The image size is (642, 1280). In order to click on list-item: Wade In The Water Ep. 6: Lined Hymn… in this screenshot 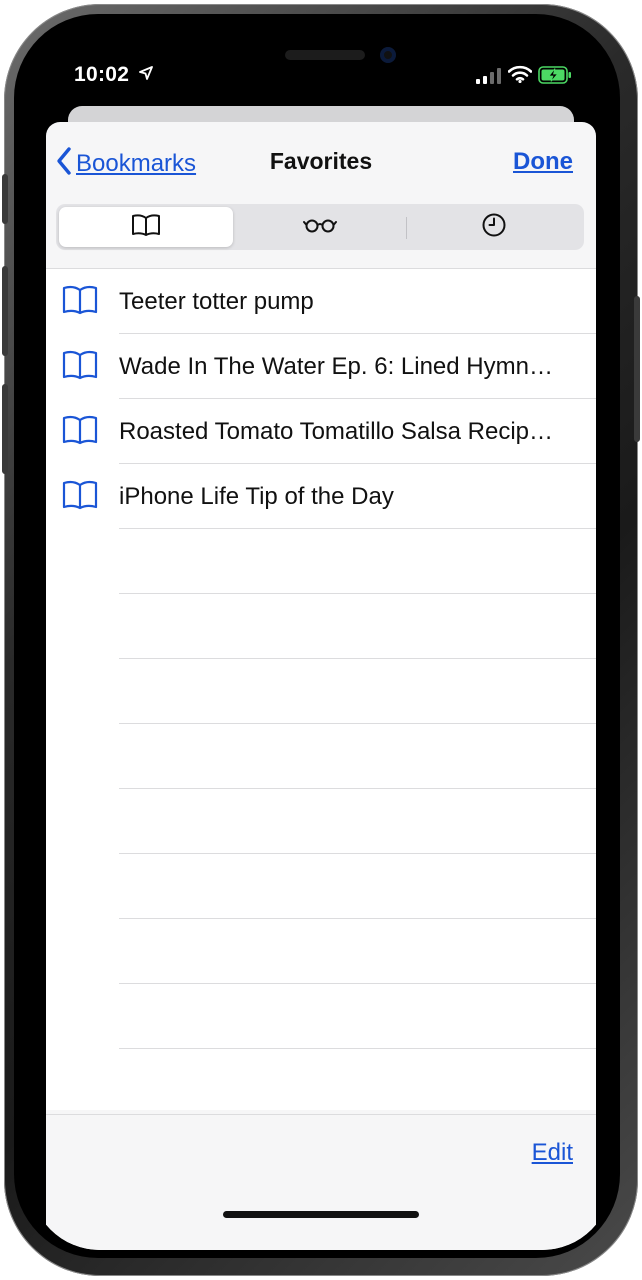, I will do `click(321, 366)`.